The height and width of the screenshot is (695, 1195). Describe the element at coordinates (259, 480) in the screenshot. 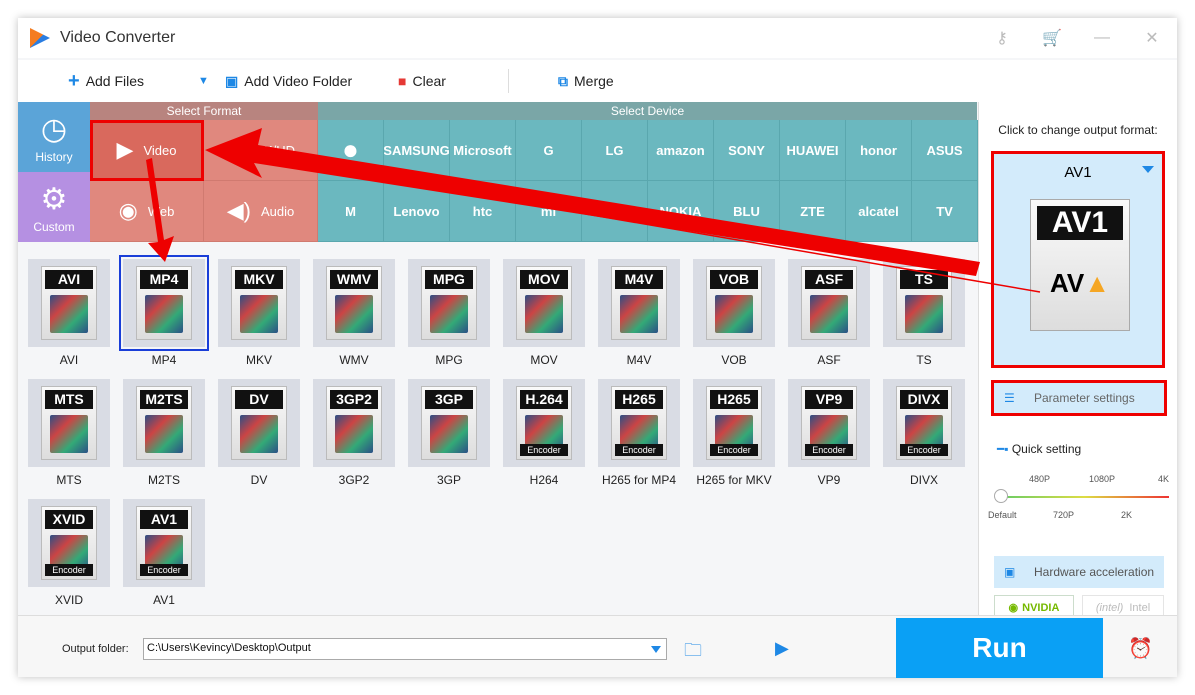

I see `format-label: DV` at that location.